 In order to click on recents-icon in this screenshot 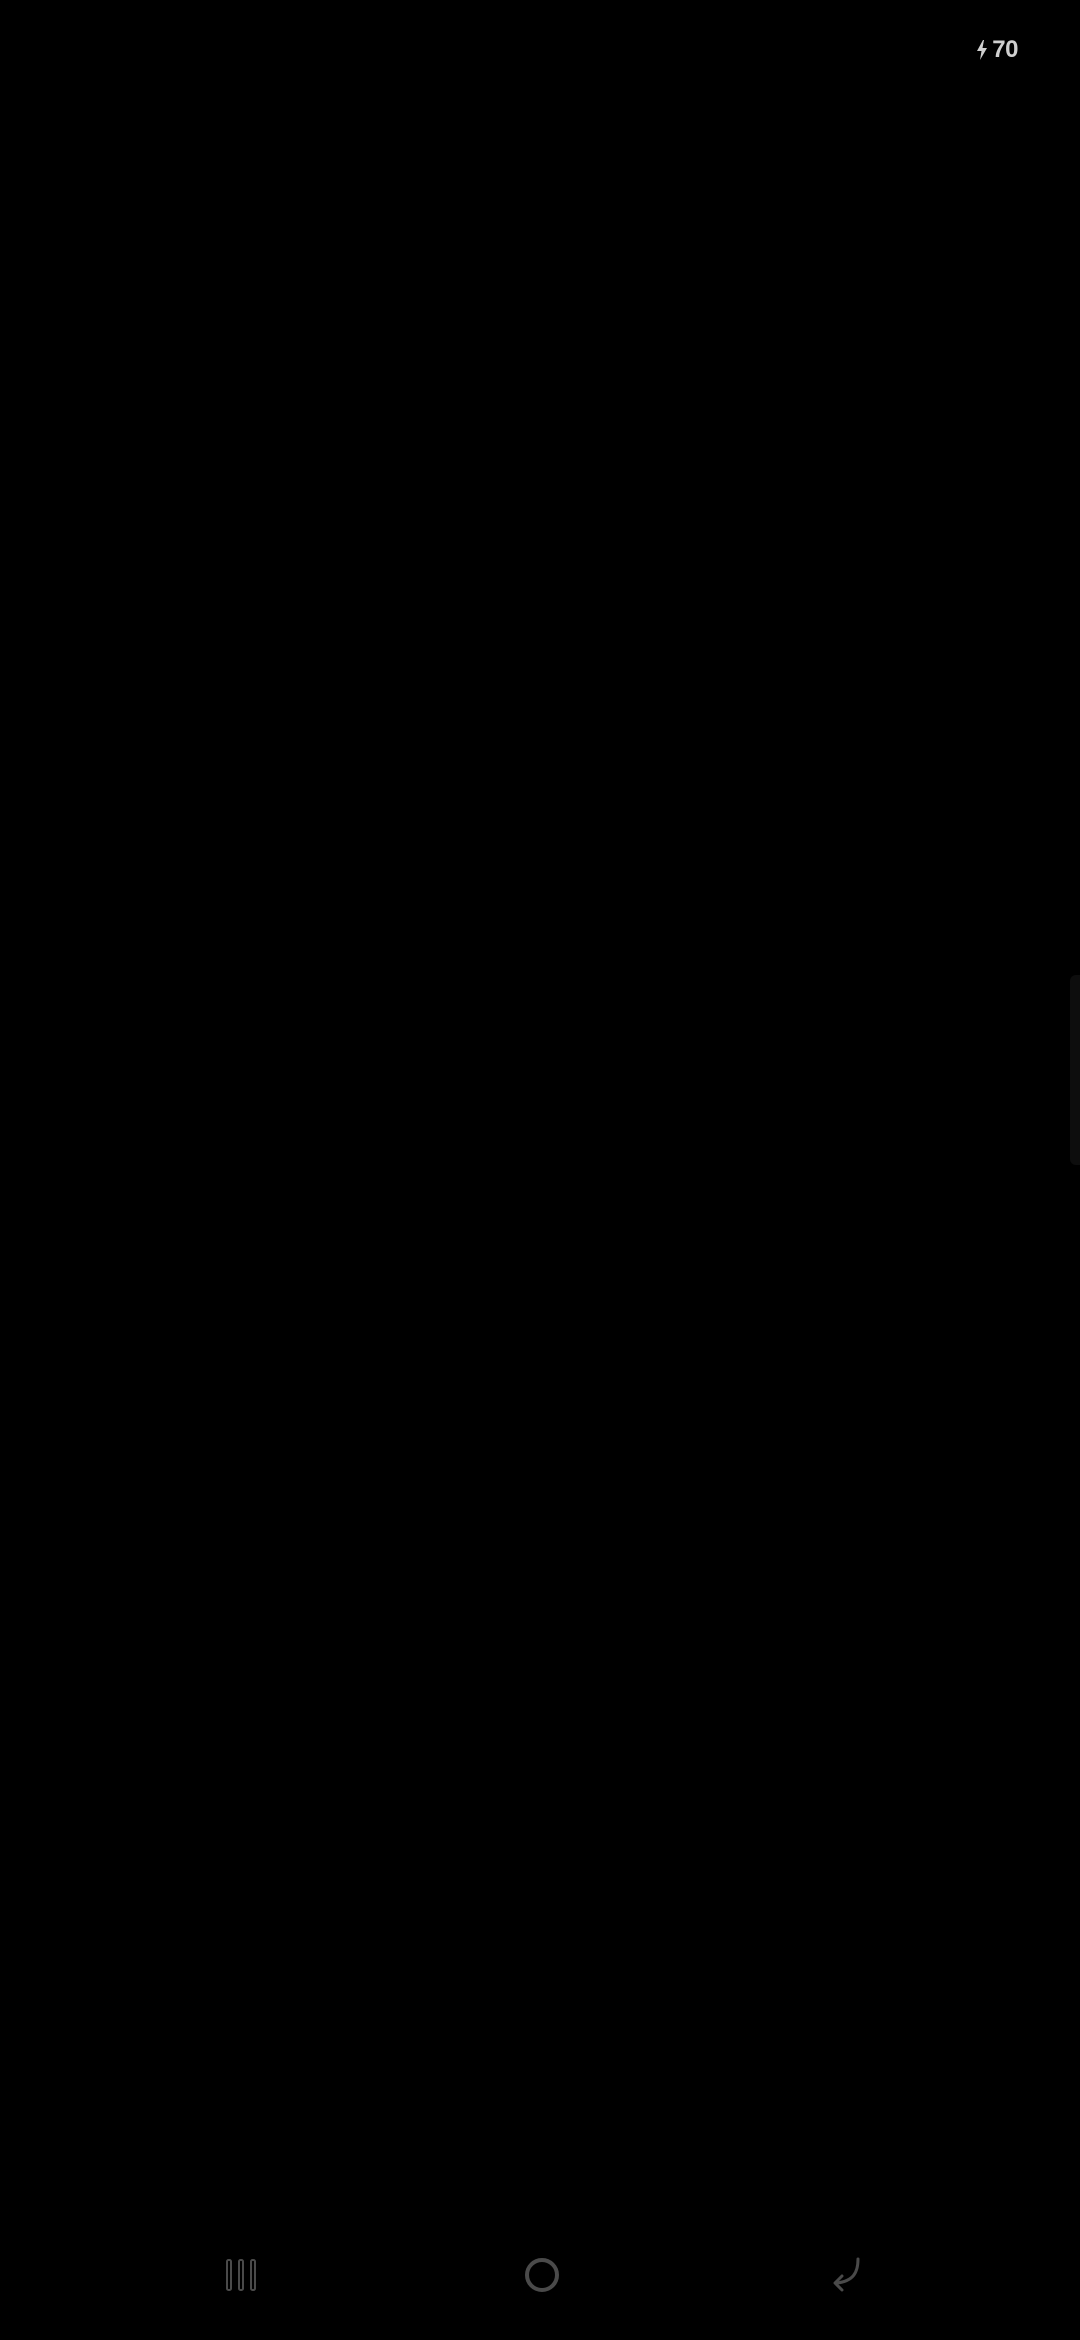, I will do `click(241, 2277)`.